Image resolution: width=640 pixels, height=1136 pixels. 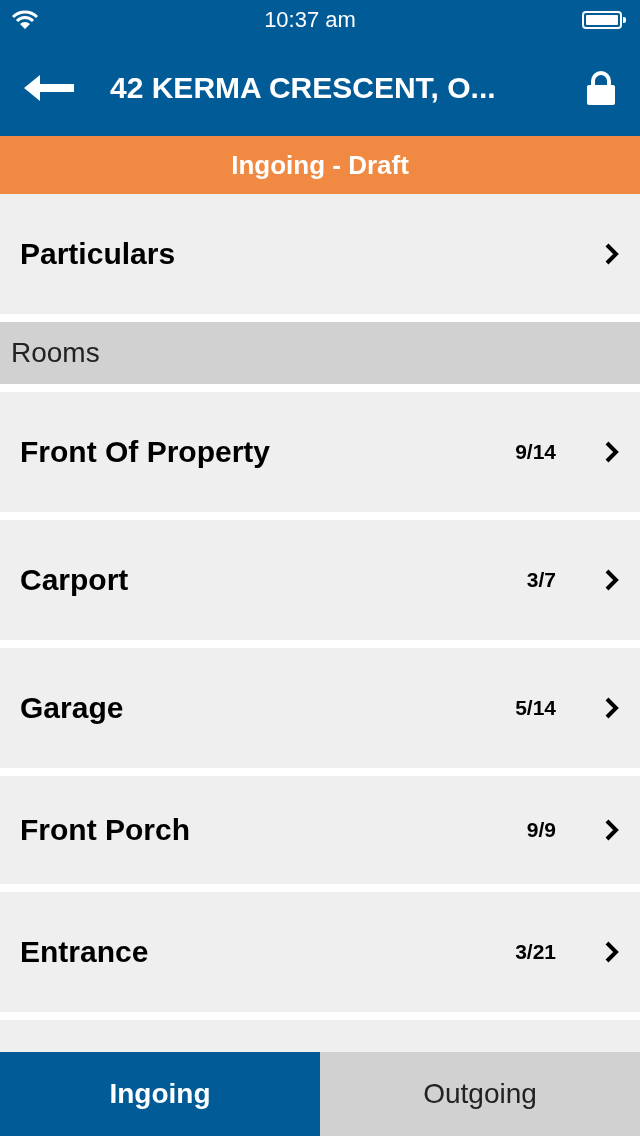 I want to click on list-row: Front Of Property 9/14, so click(x=320, y=452).